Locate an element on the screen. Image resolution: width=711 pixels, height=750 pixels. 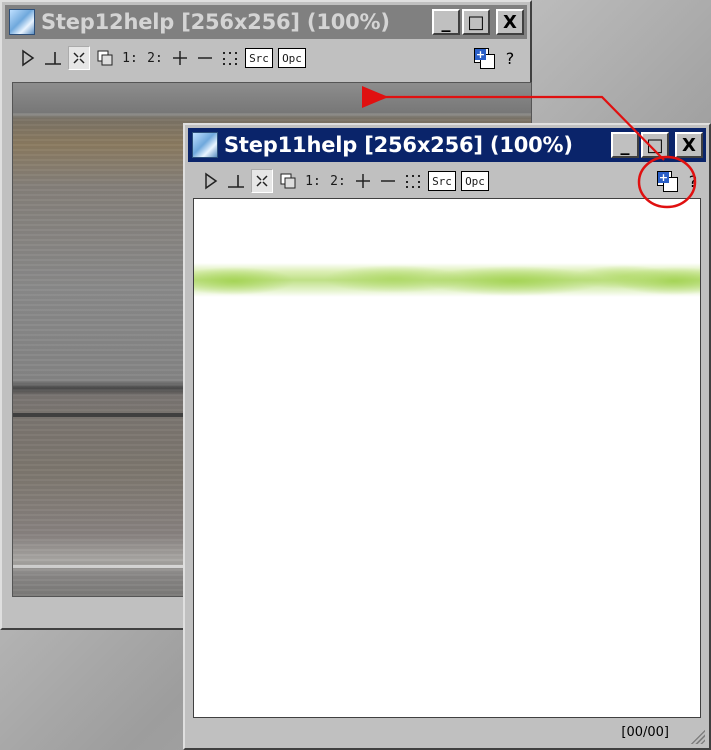
front-title-bar: Step11help [256x256] (100%) _ □ X is located at coordinates (447, 145).